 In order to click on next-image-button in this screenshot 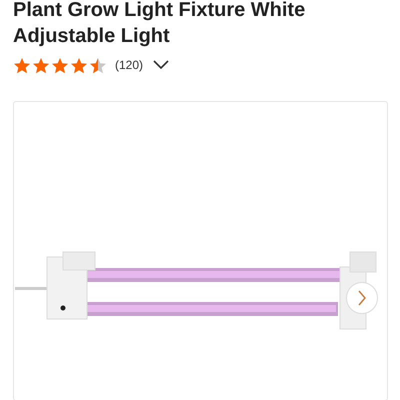, I will do `click(362, 298)`.